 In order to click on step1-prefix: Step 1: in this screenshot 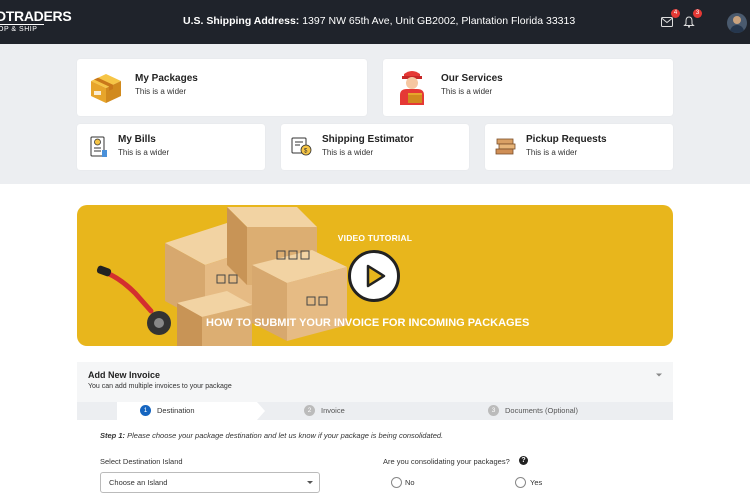, I will do `click(113, 435)`.